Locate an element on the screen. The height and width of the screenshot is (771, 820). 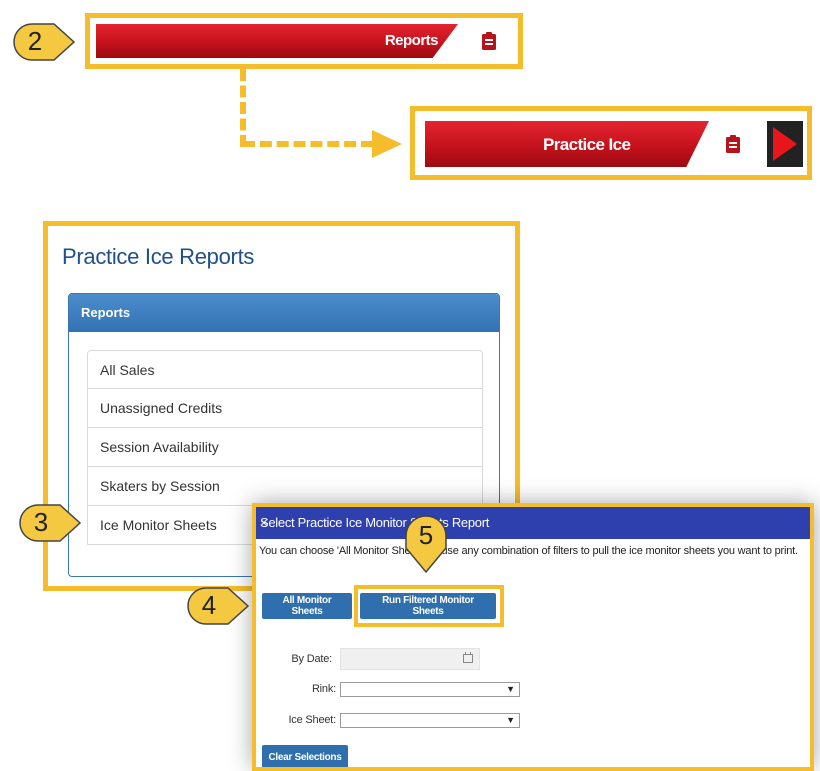
callout-number: 5 is located at coordinates (426, 535).